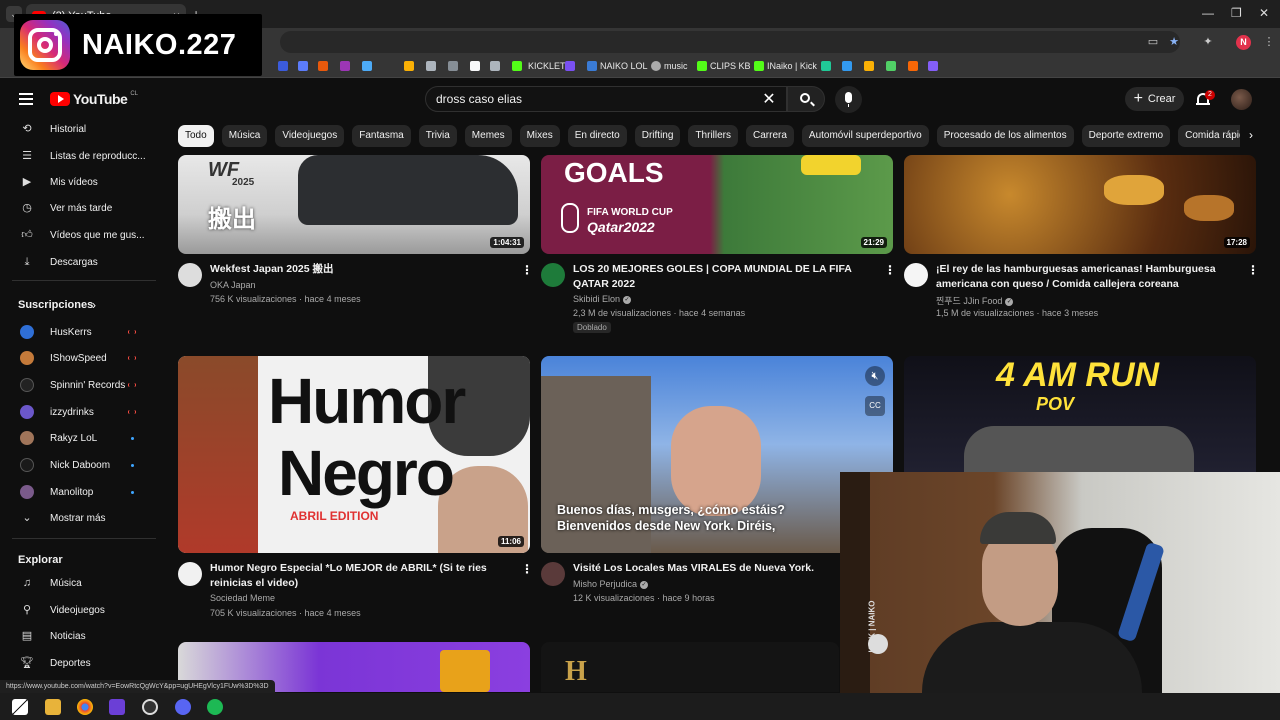 The image size is (1280, 720). What do you see at coordinates (80, 610) in the screenshot?
I see `sidebar-item-videojuegos: ⚲ Videojuegos` at bounding box center [80, 610].